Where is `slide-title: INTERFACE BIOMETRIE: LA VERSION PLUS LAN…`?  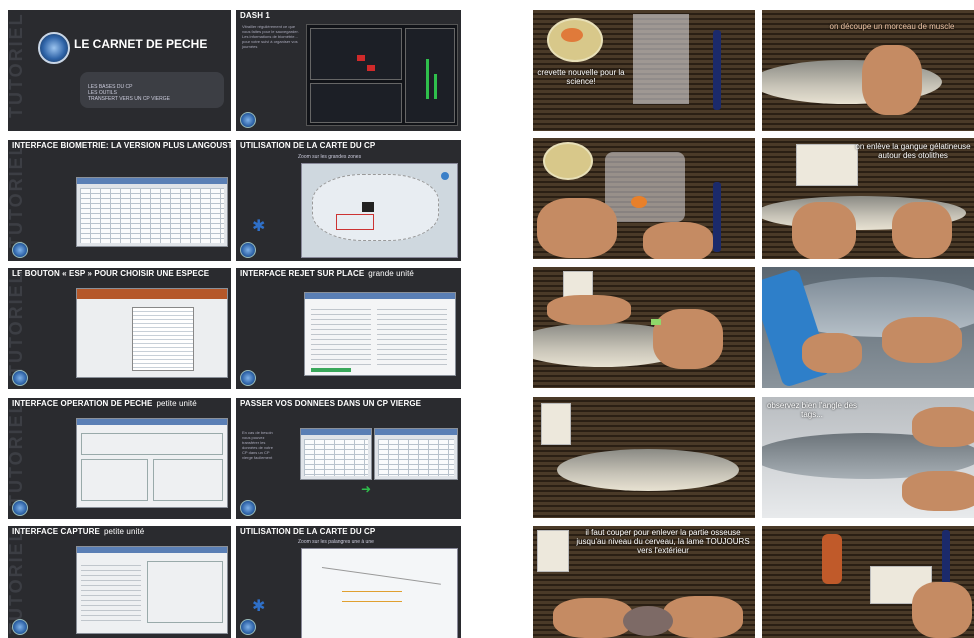 slide-title: INTERFACE BIOMETRIE: LA VERSION PLUS LAN… is located at coordinates (121, 145).